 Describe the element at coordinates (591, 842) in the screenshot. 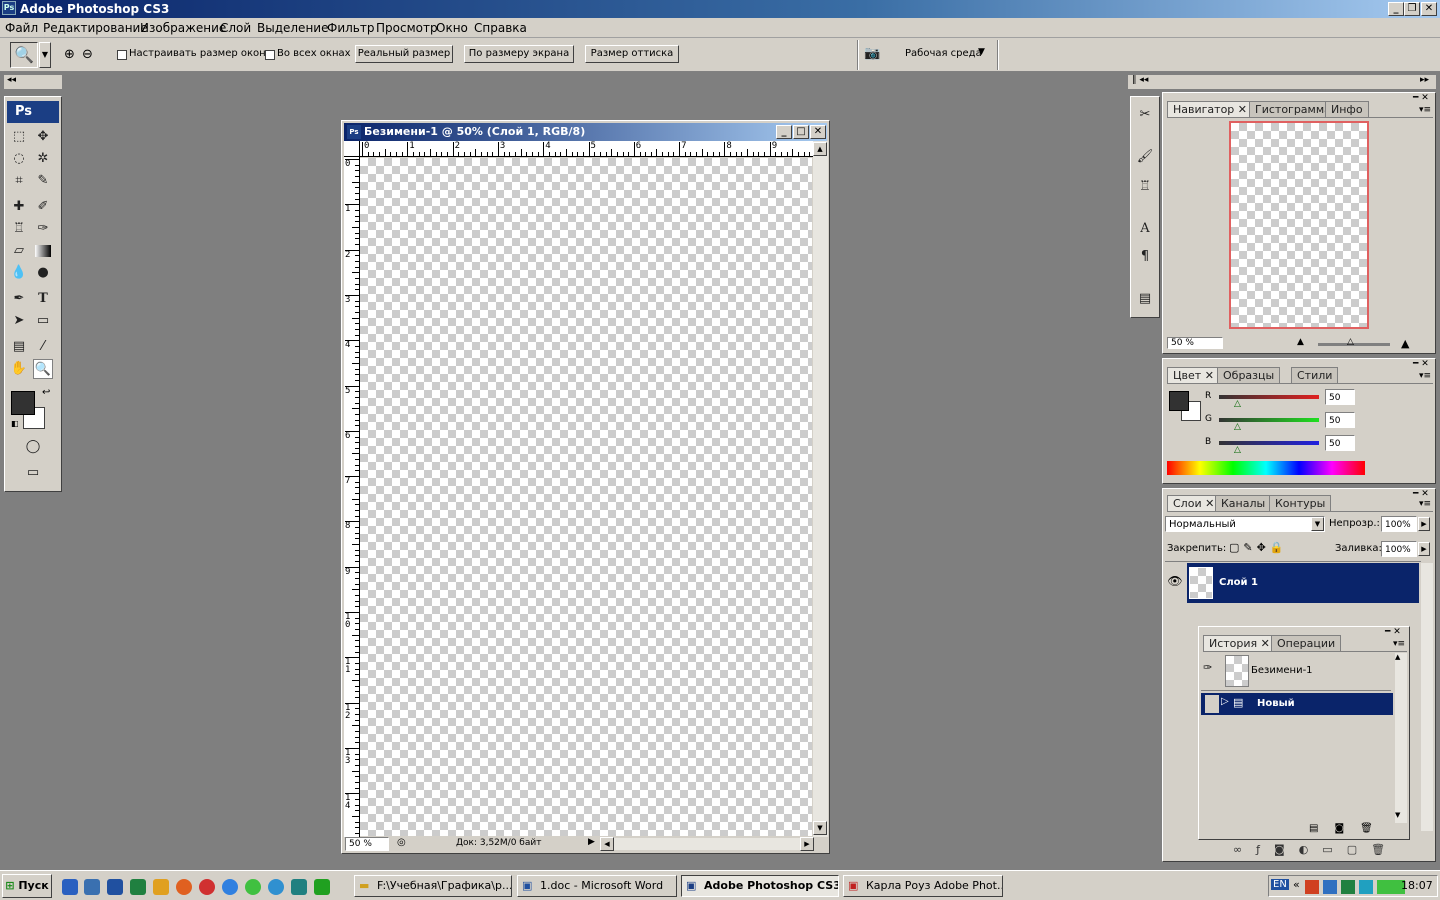

I see `status-menu-arrow-icon: ▶` at that location.